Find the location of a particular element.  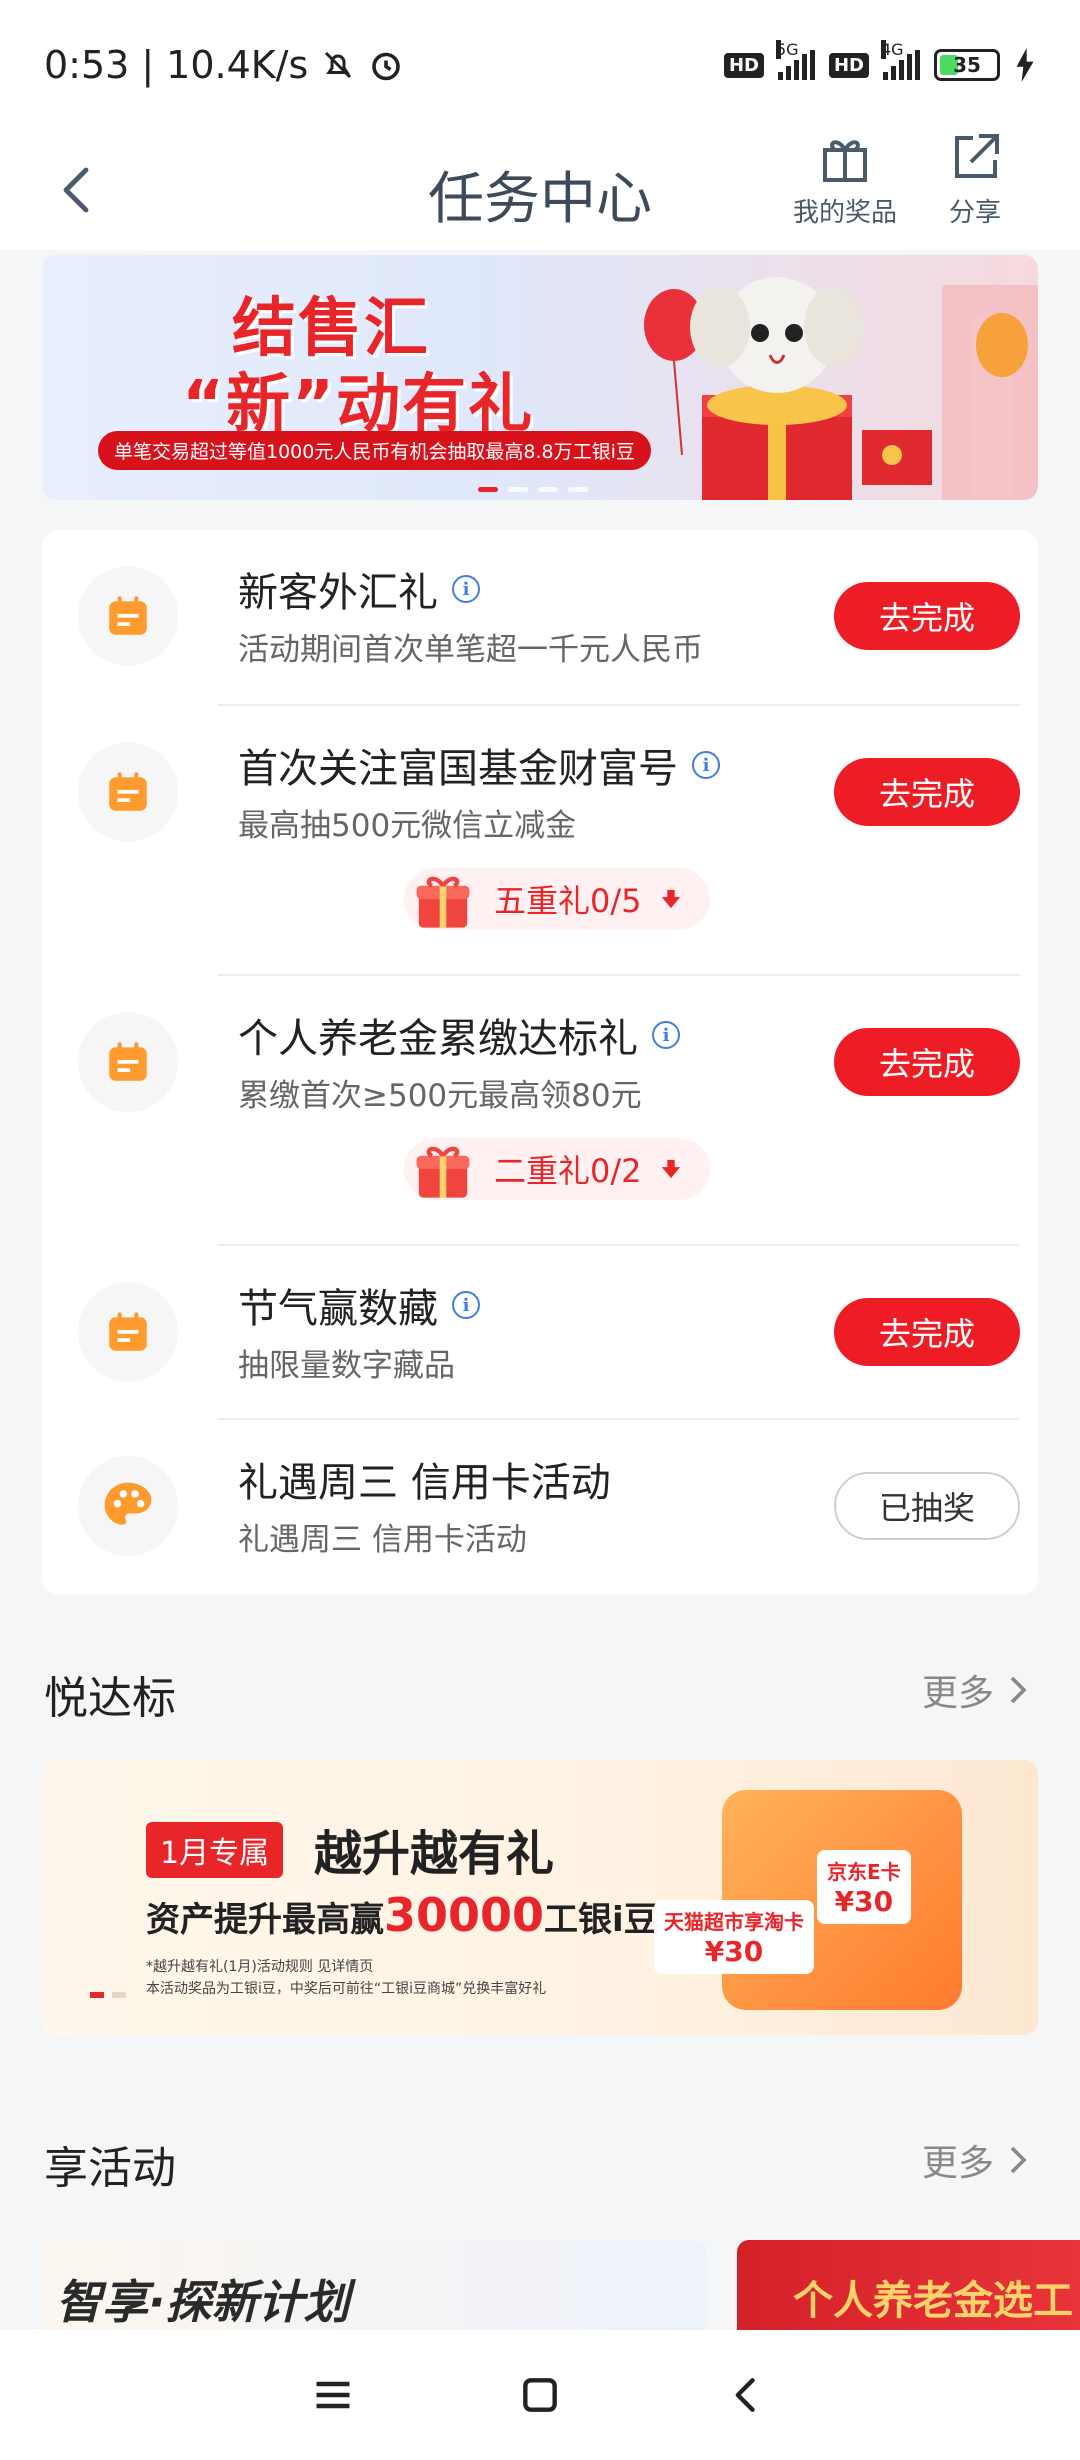

section-title-xianghuodong: 享活动 is located at coordinates (110, 2168).